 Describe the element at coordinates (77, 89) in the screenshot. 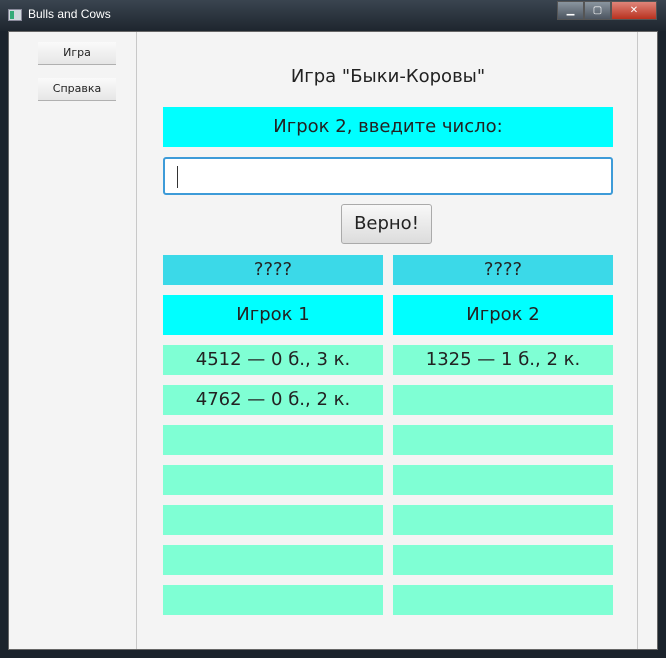

I see `sidebar-item-help: Справка` at that location.